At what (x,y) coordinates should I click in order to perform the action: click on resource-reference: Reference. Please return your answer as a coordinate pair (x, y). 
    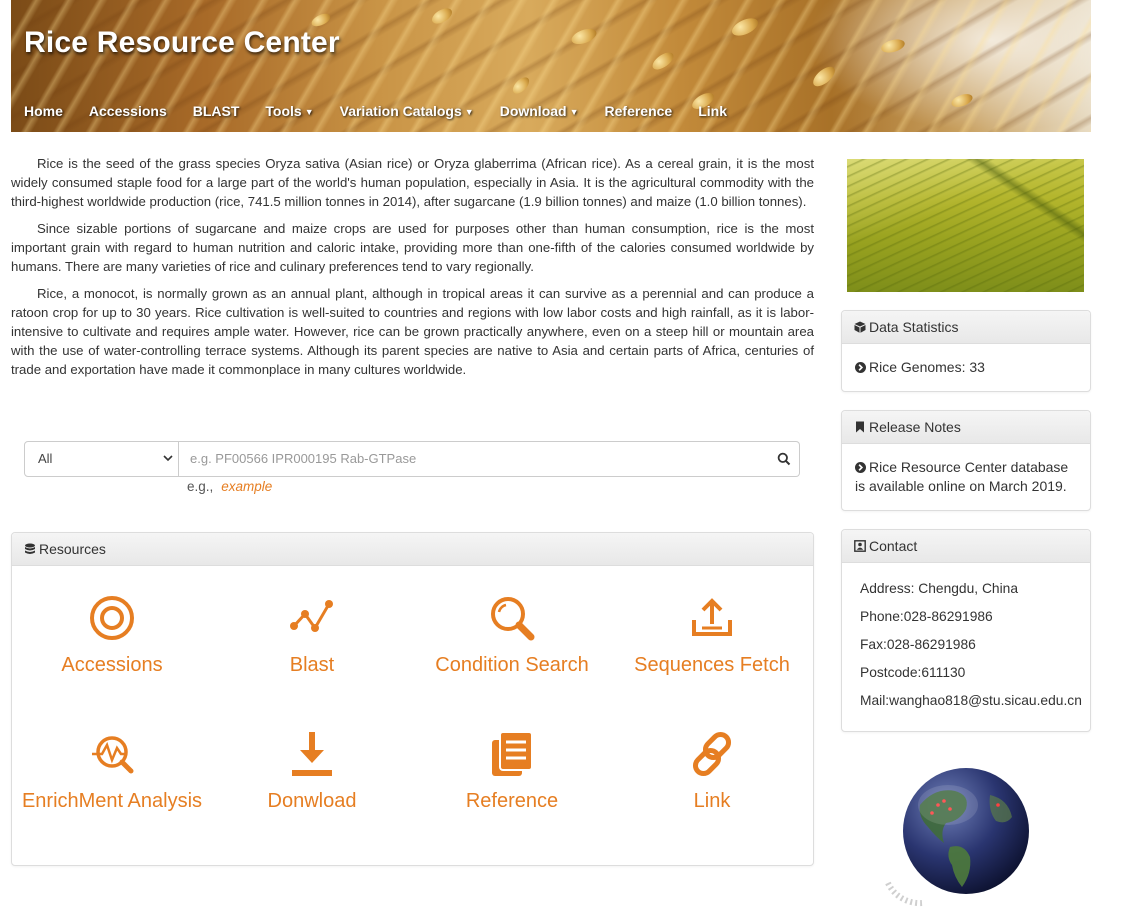
    Looking at the image, I should click on (512, 771).